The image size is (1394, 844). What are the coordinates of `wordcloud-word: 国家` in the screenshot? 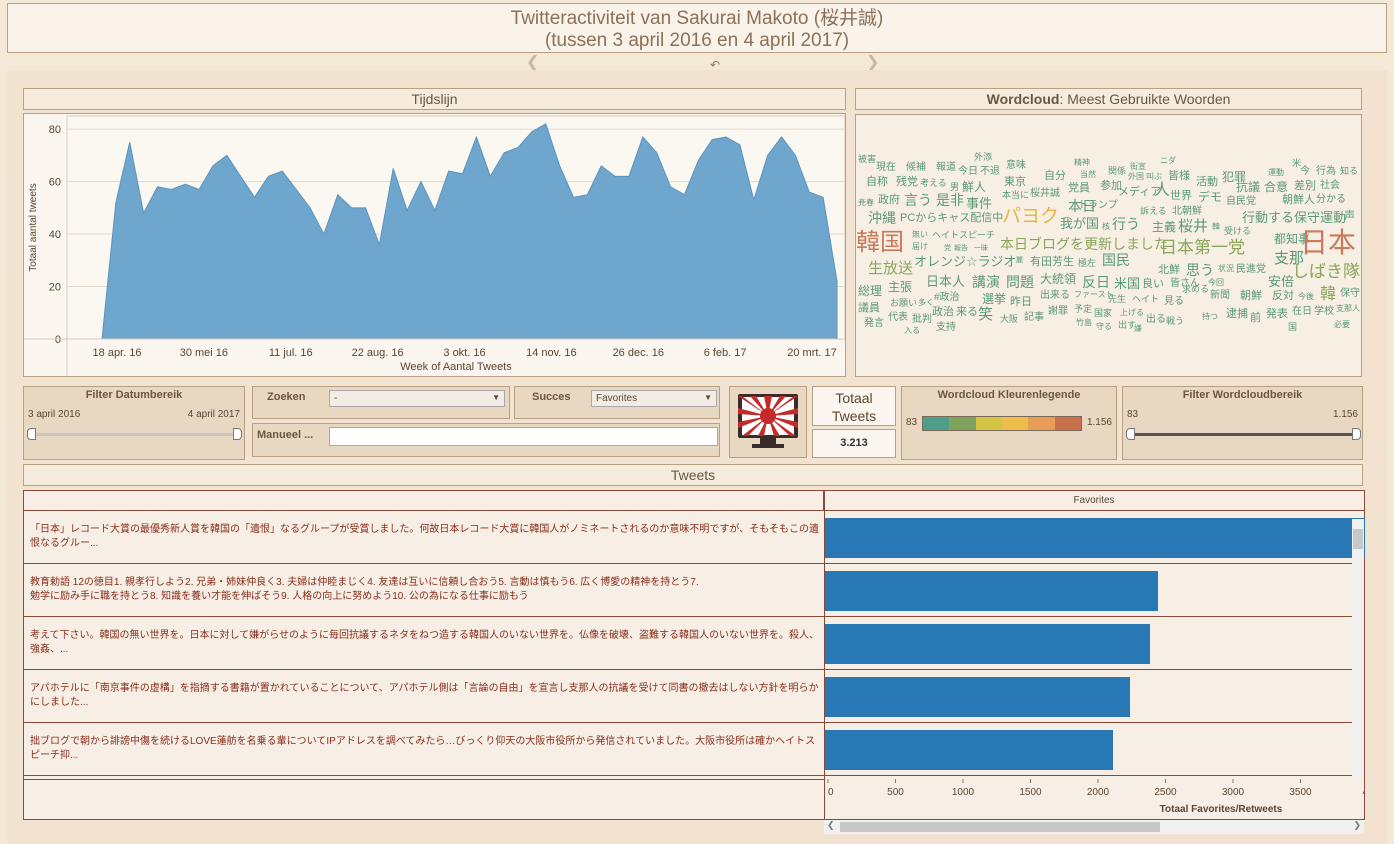 It's located at (1103, 313).